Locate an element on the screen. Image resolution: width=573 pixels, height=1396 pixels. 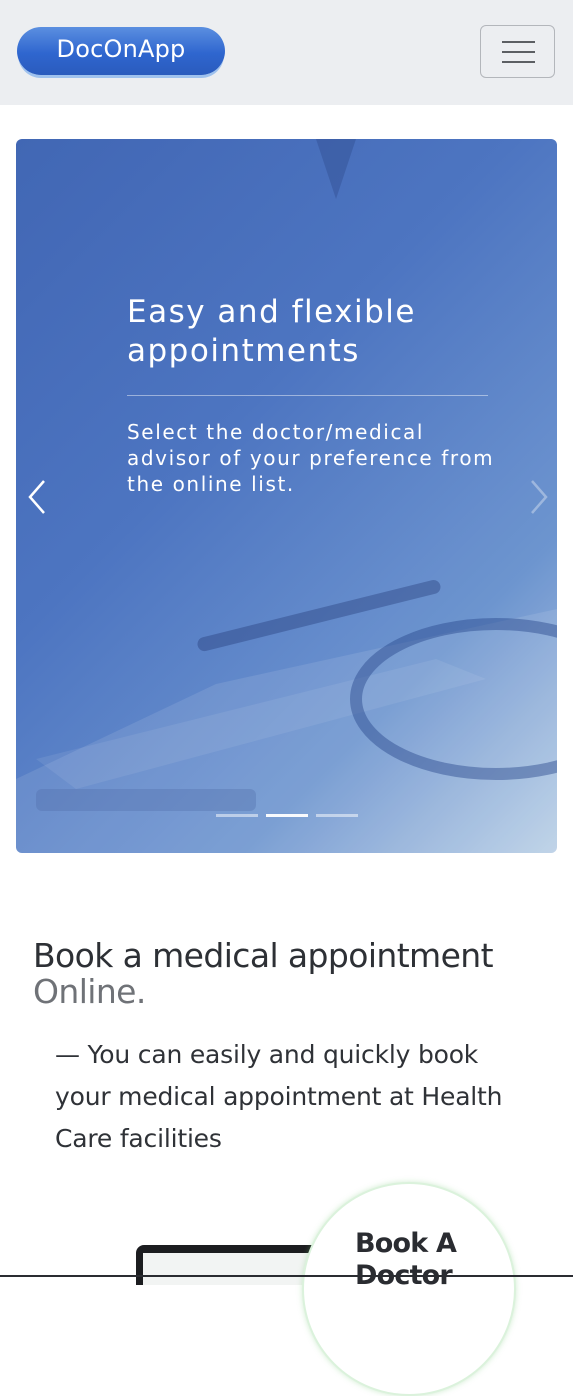
section-title: Book a medical appointment Online. is located at coordinates (293, 974).